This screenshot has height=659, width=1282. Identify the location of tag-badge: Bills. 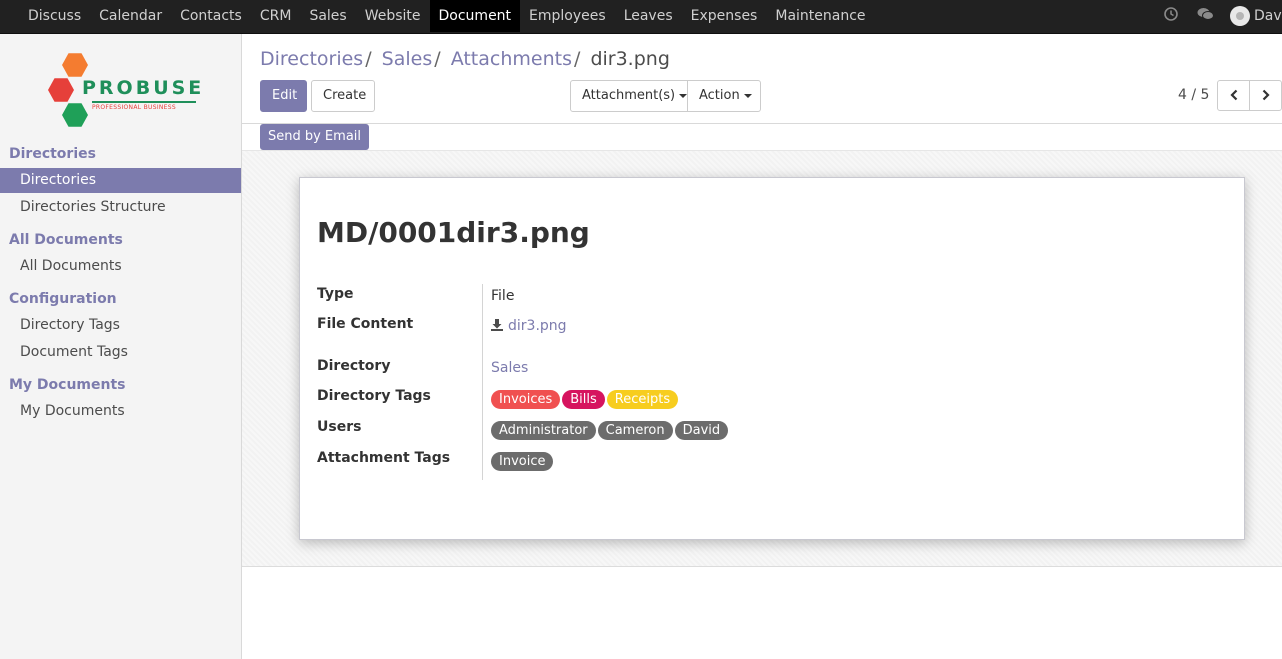
(583, 399).